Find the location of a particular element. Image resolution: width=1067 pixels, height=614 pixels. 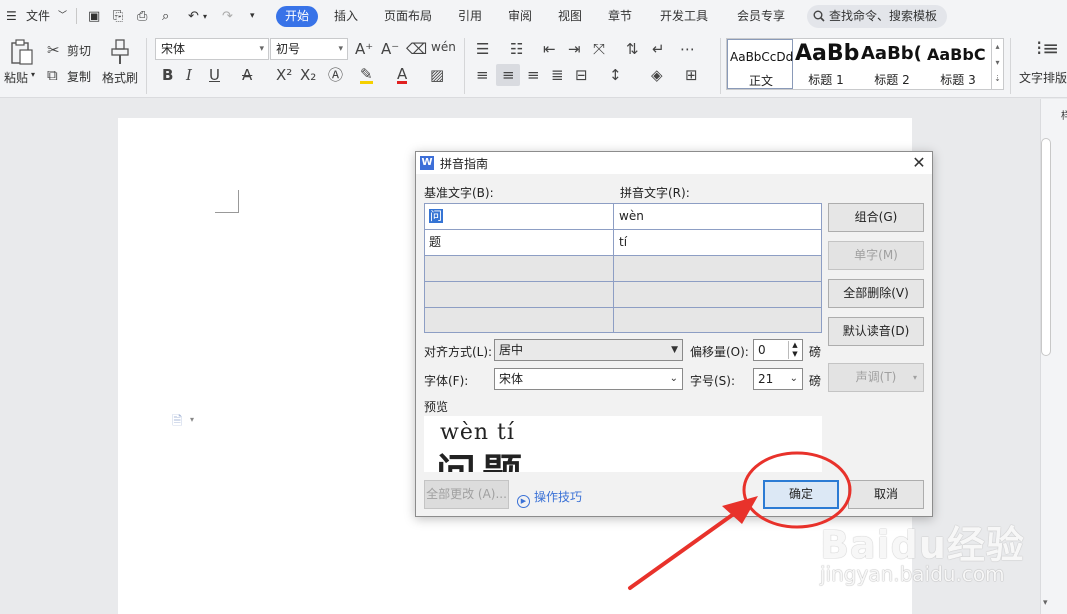

undo-icon: ↶ is located at coordinates (193, 16).